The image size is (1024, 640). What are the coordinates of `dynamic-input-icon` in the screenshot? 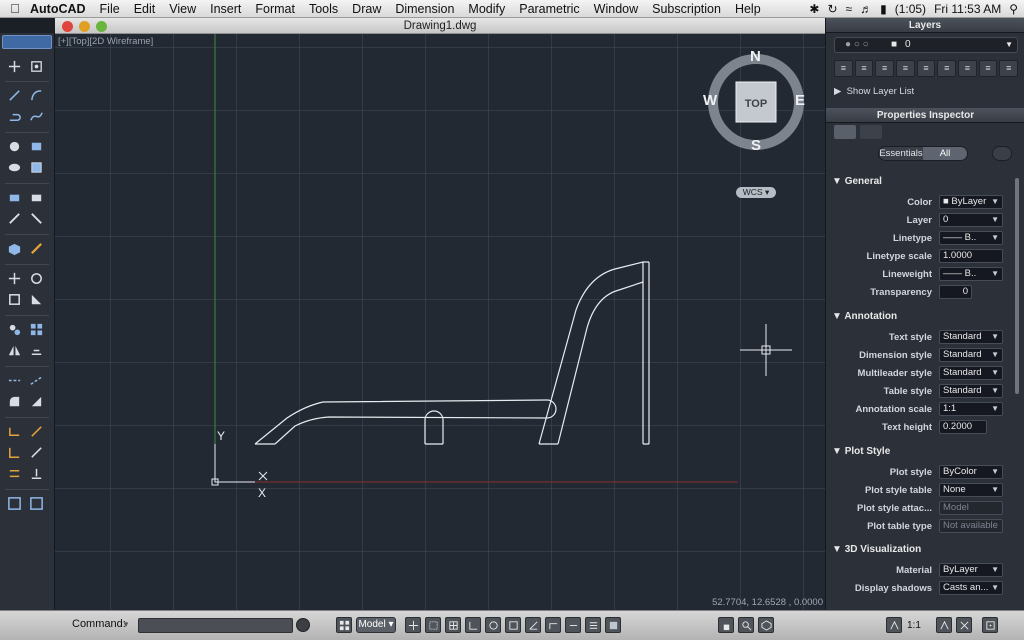 It's located at (573, 625).